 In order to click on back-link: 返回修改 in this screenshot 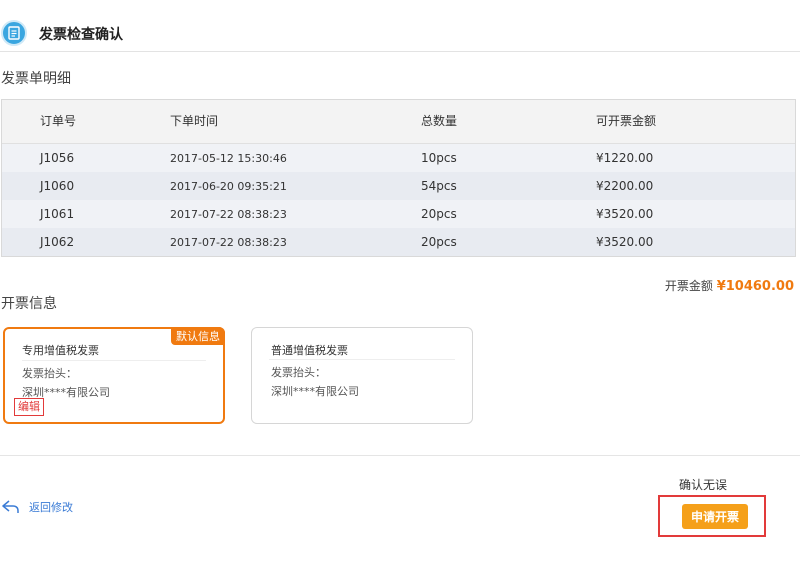, I will do `click(37, 507)`.